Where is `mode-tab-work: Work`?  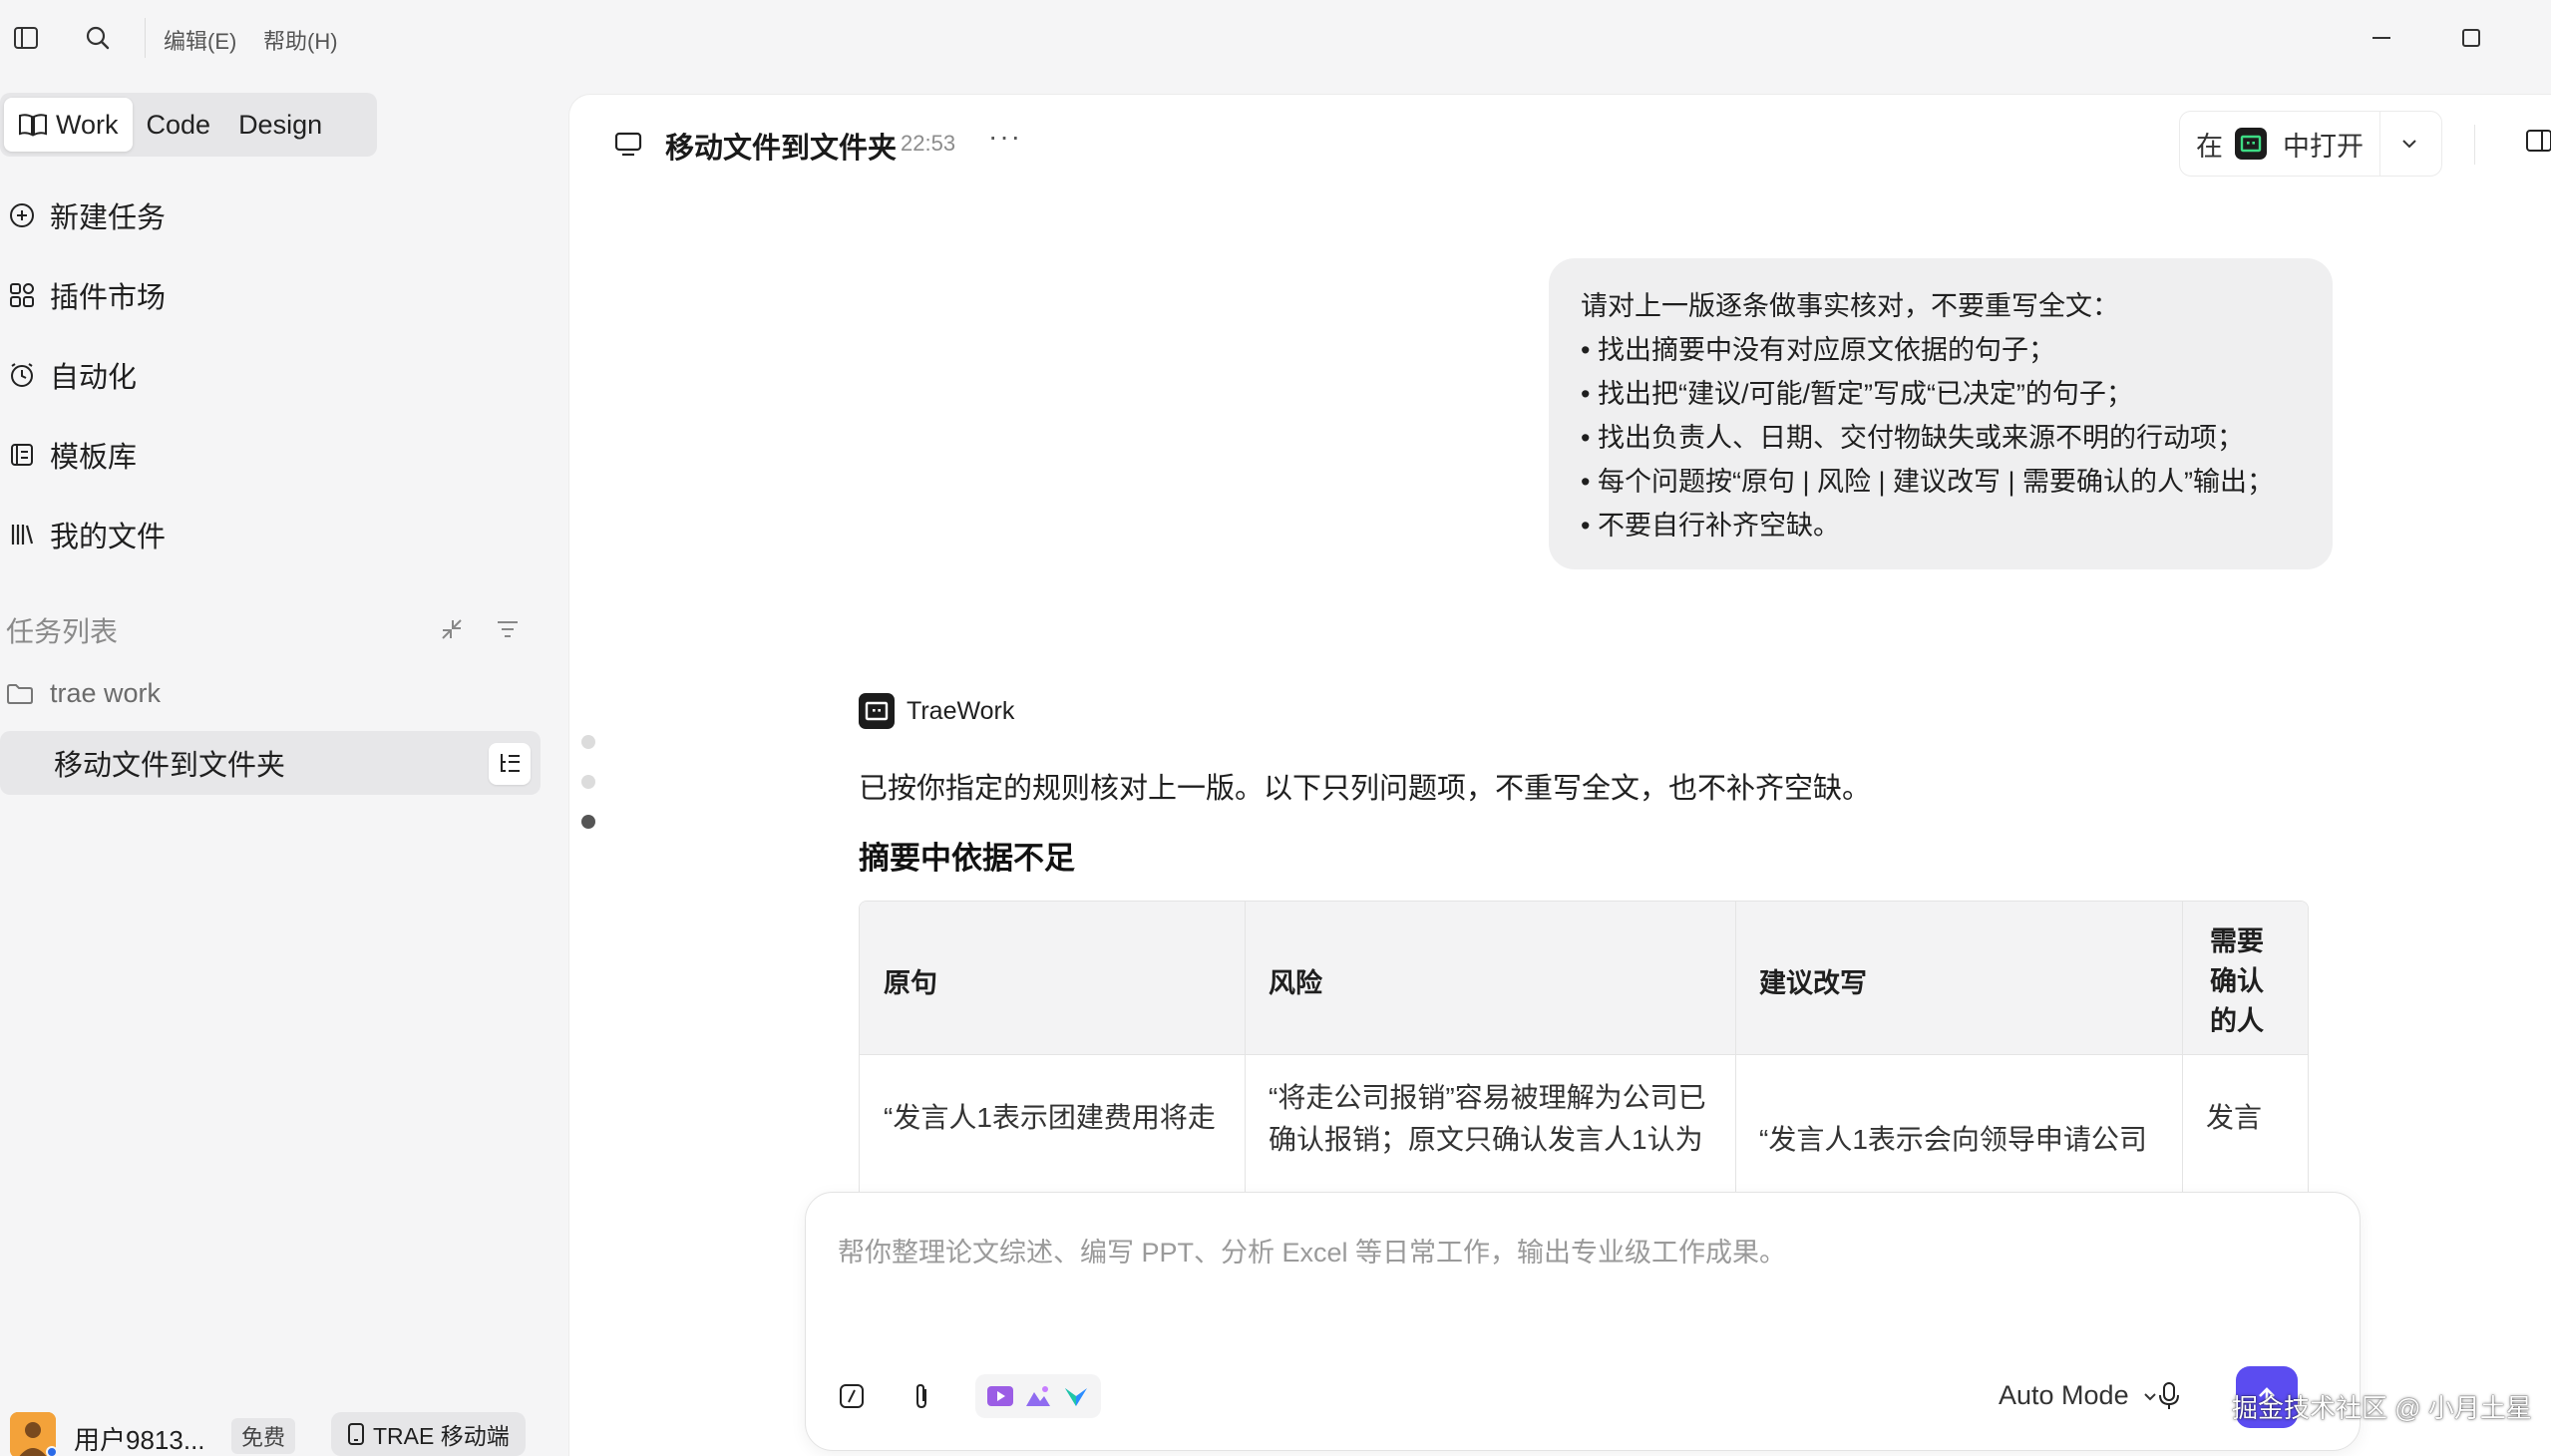 mode-tab-work: Work is located at coordinates (68, 125).